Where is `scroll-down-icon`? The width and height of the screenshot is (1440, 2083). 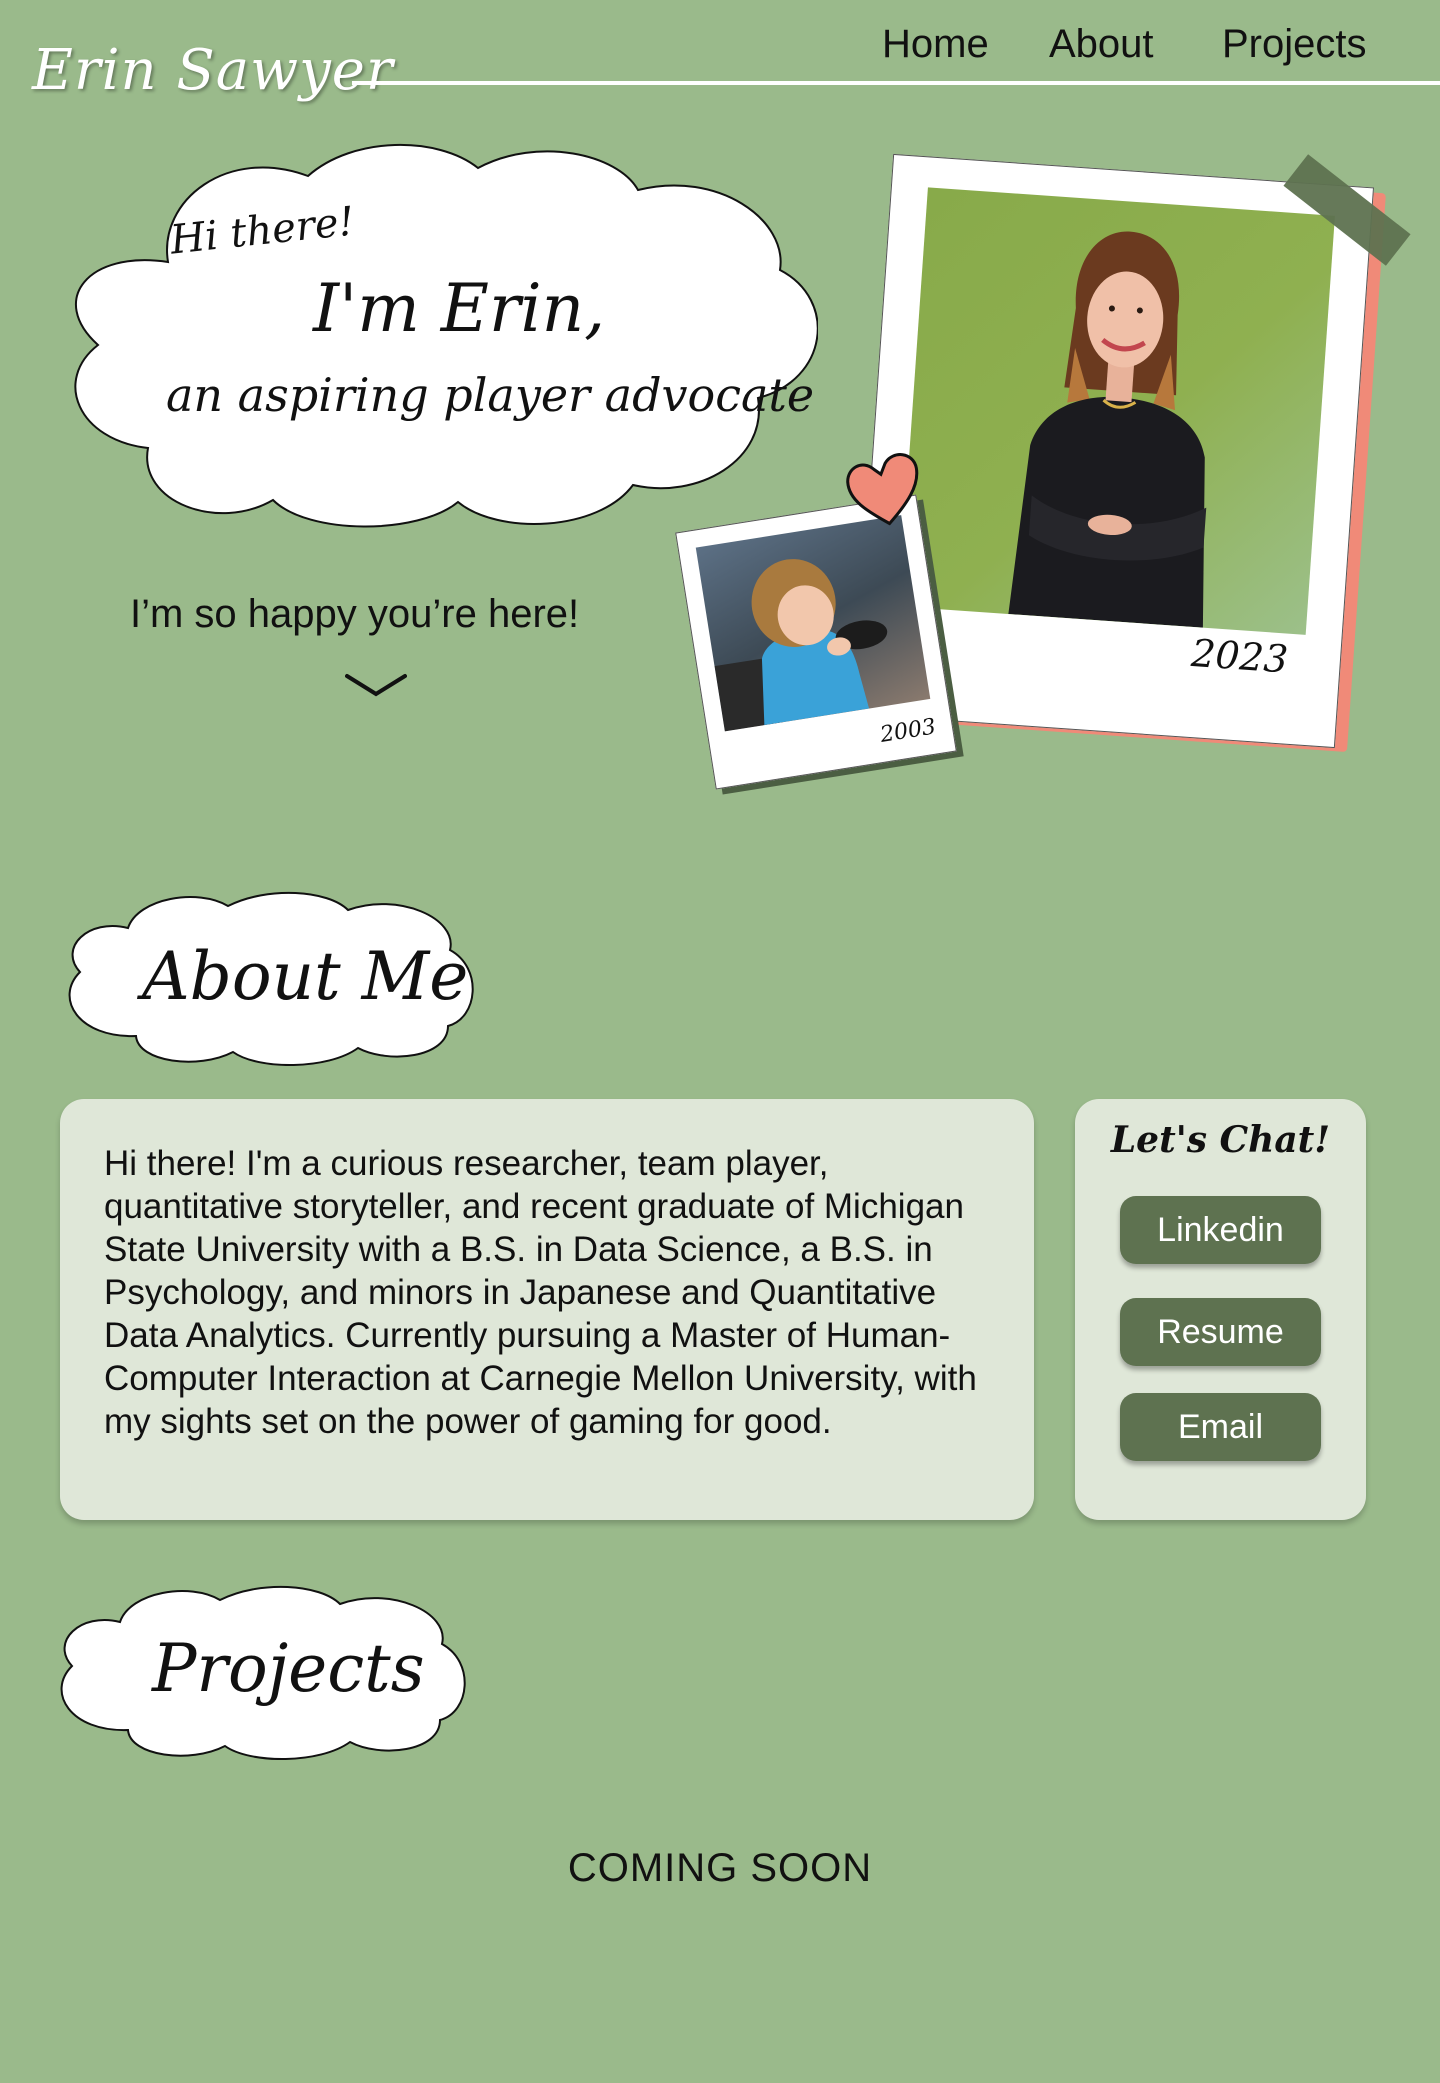 scroll-down-icon is located at coordinates (376, 688).